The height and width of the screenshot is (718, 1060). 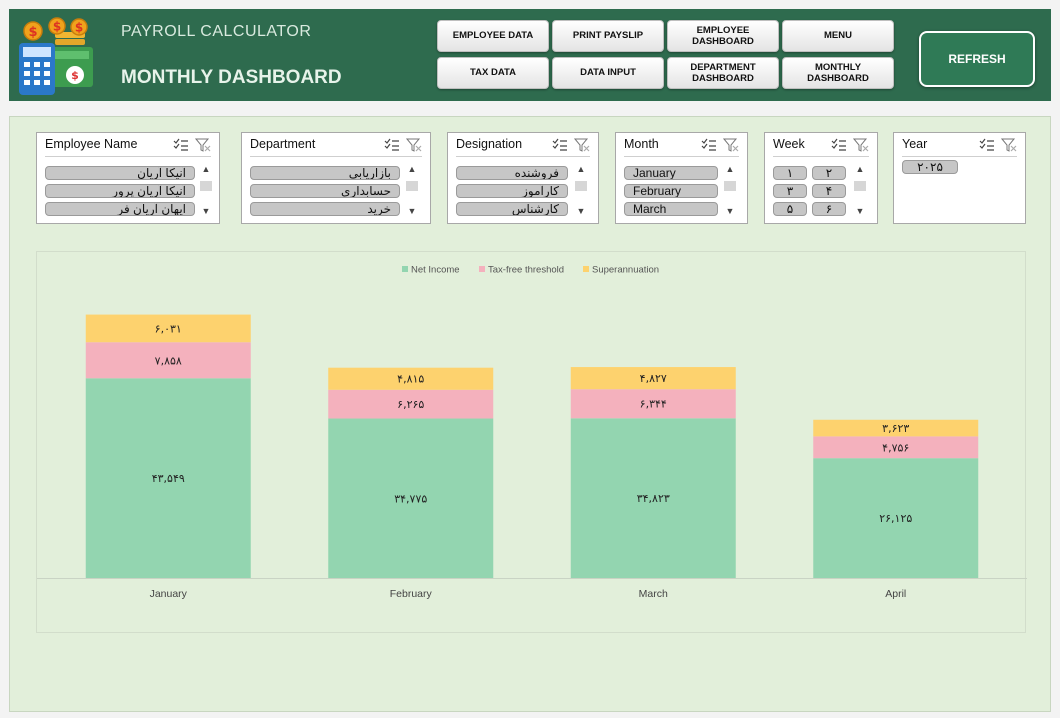 What do you see at coordinates (790, 209) in the screenshot?
I see `slicer-item: ۵` at bounding box center [790, 209].